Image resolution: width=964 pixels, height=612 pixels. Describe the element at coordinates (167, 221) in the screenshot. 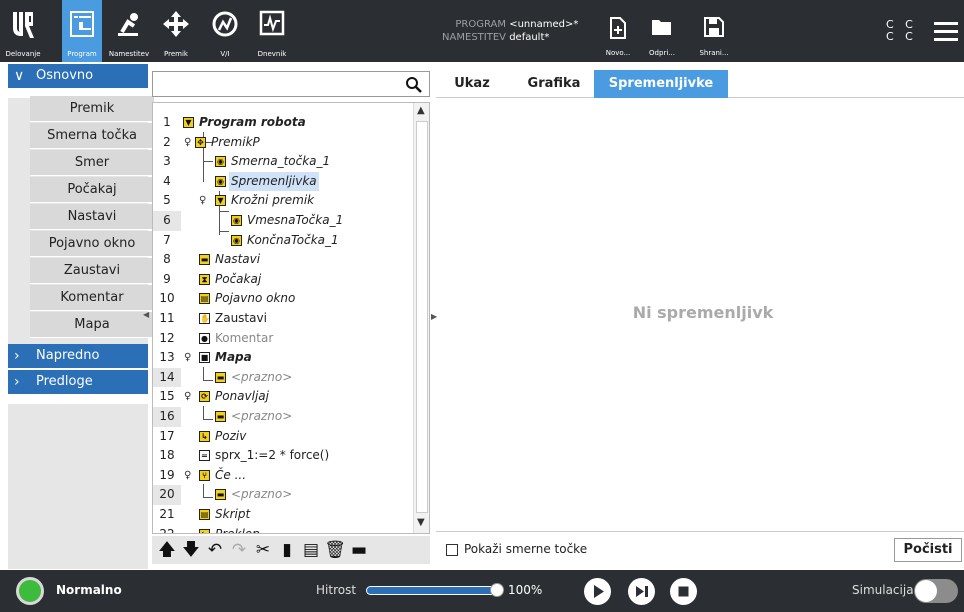

I see `line-number: 6` at that location.